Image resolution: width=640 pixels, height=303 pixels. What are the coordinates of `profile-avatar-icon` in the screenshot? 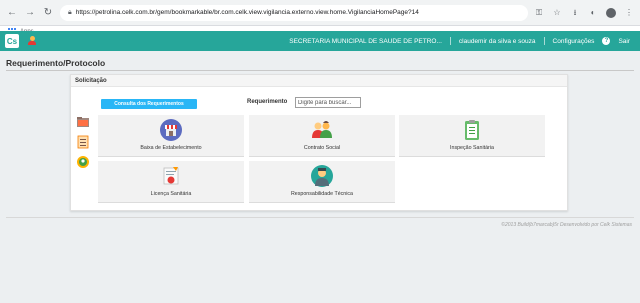 It's located at (611, 12).